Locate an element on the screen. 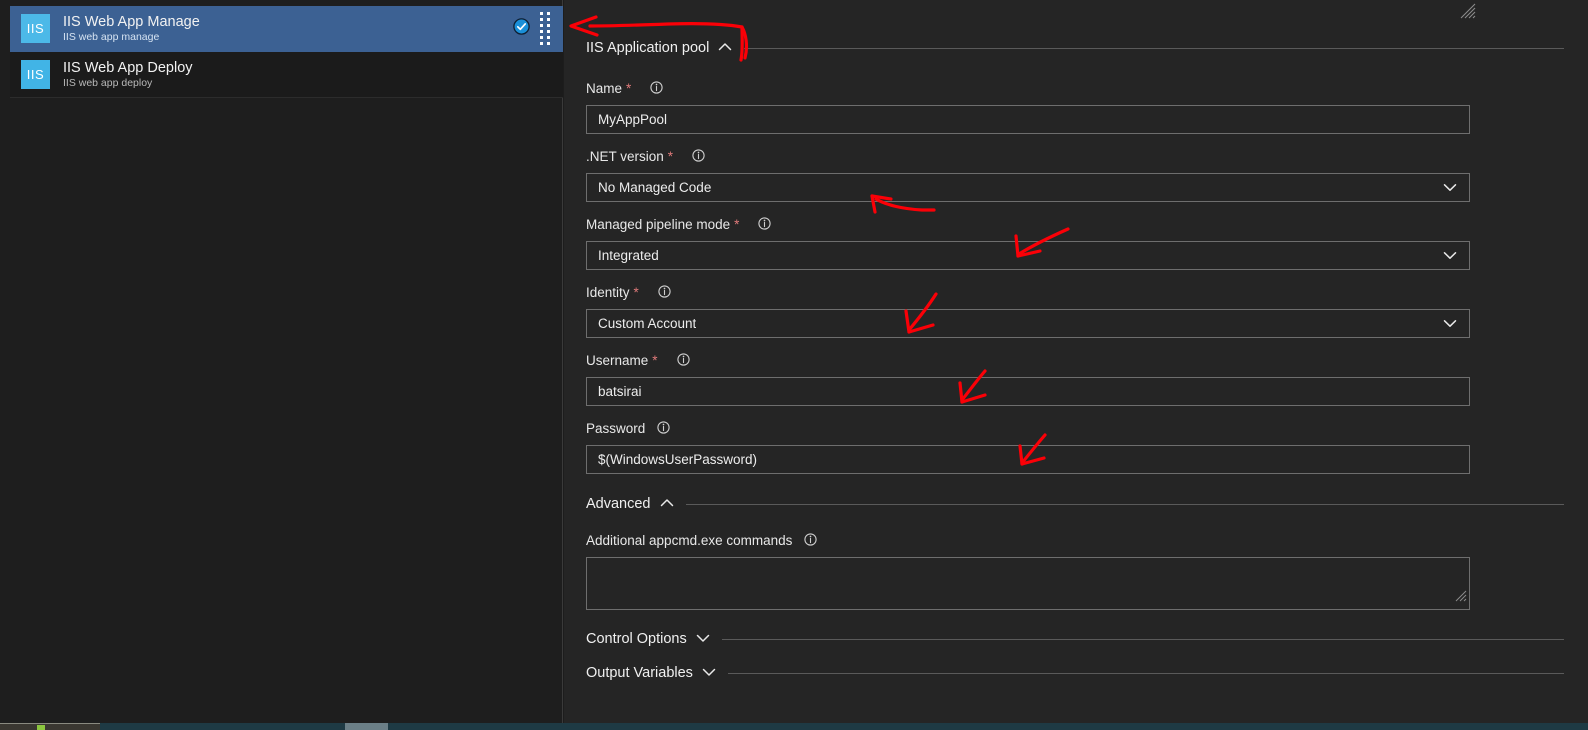 The width and height of the screenshot is (1588, 730). username-input: batsirai is located at coordinates (1028, 391).